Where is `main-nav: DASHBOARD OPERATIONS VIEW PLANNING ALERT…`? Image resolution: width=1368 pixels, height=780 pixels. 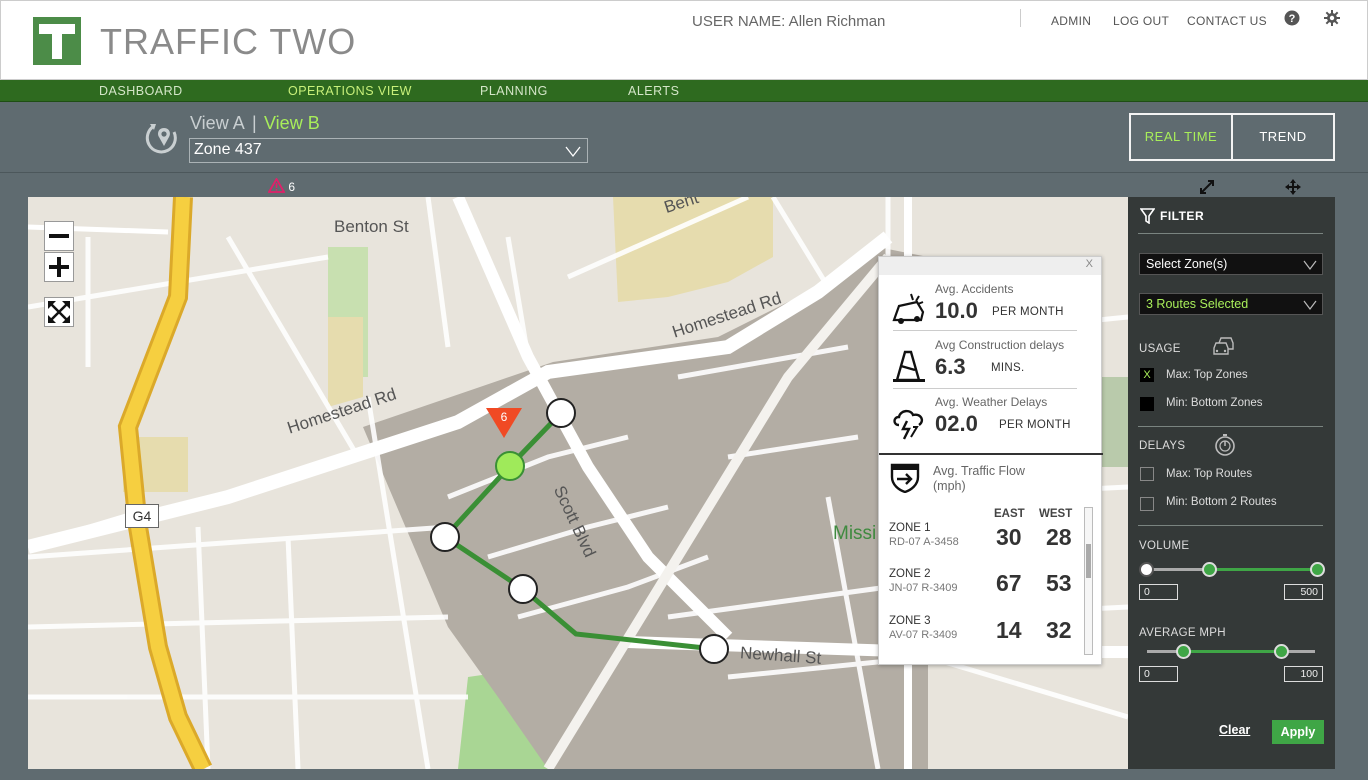
main-nav: DASHBOARD OPERATIONS VIEW PLANNING ALERT… is located at coordinates (684, 91).